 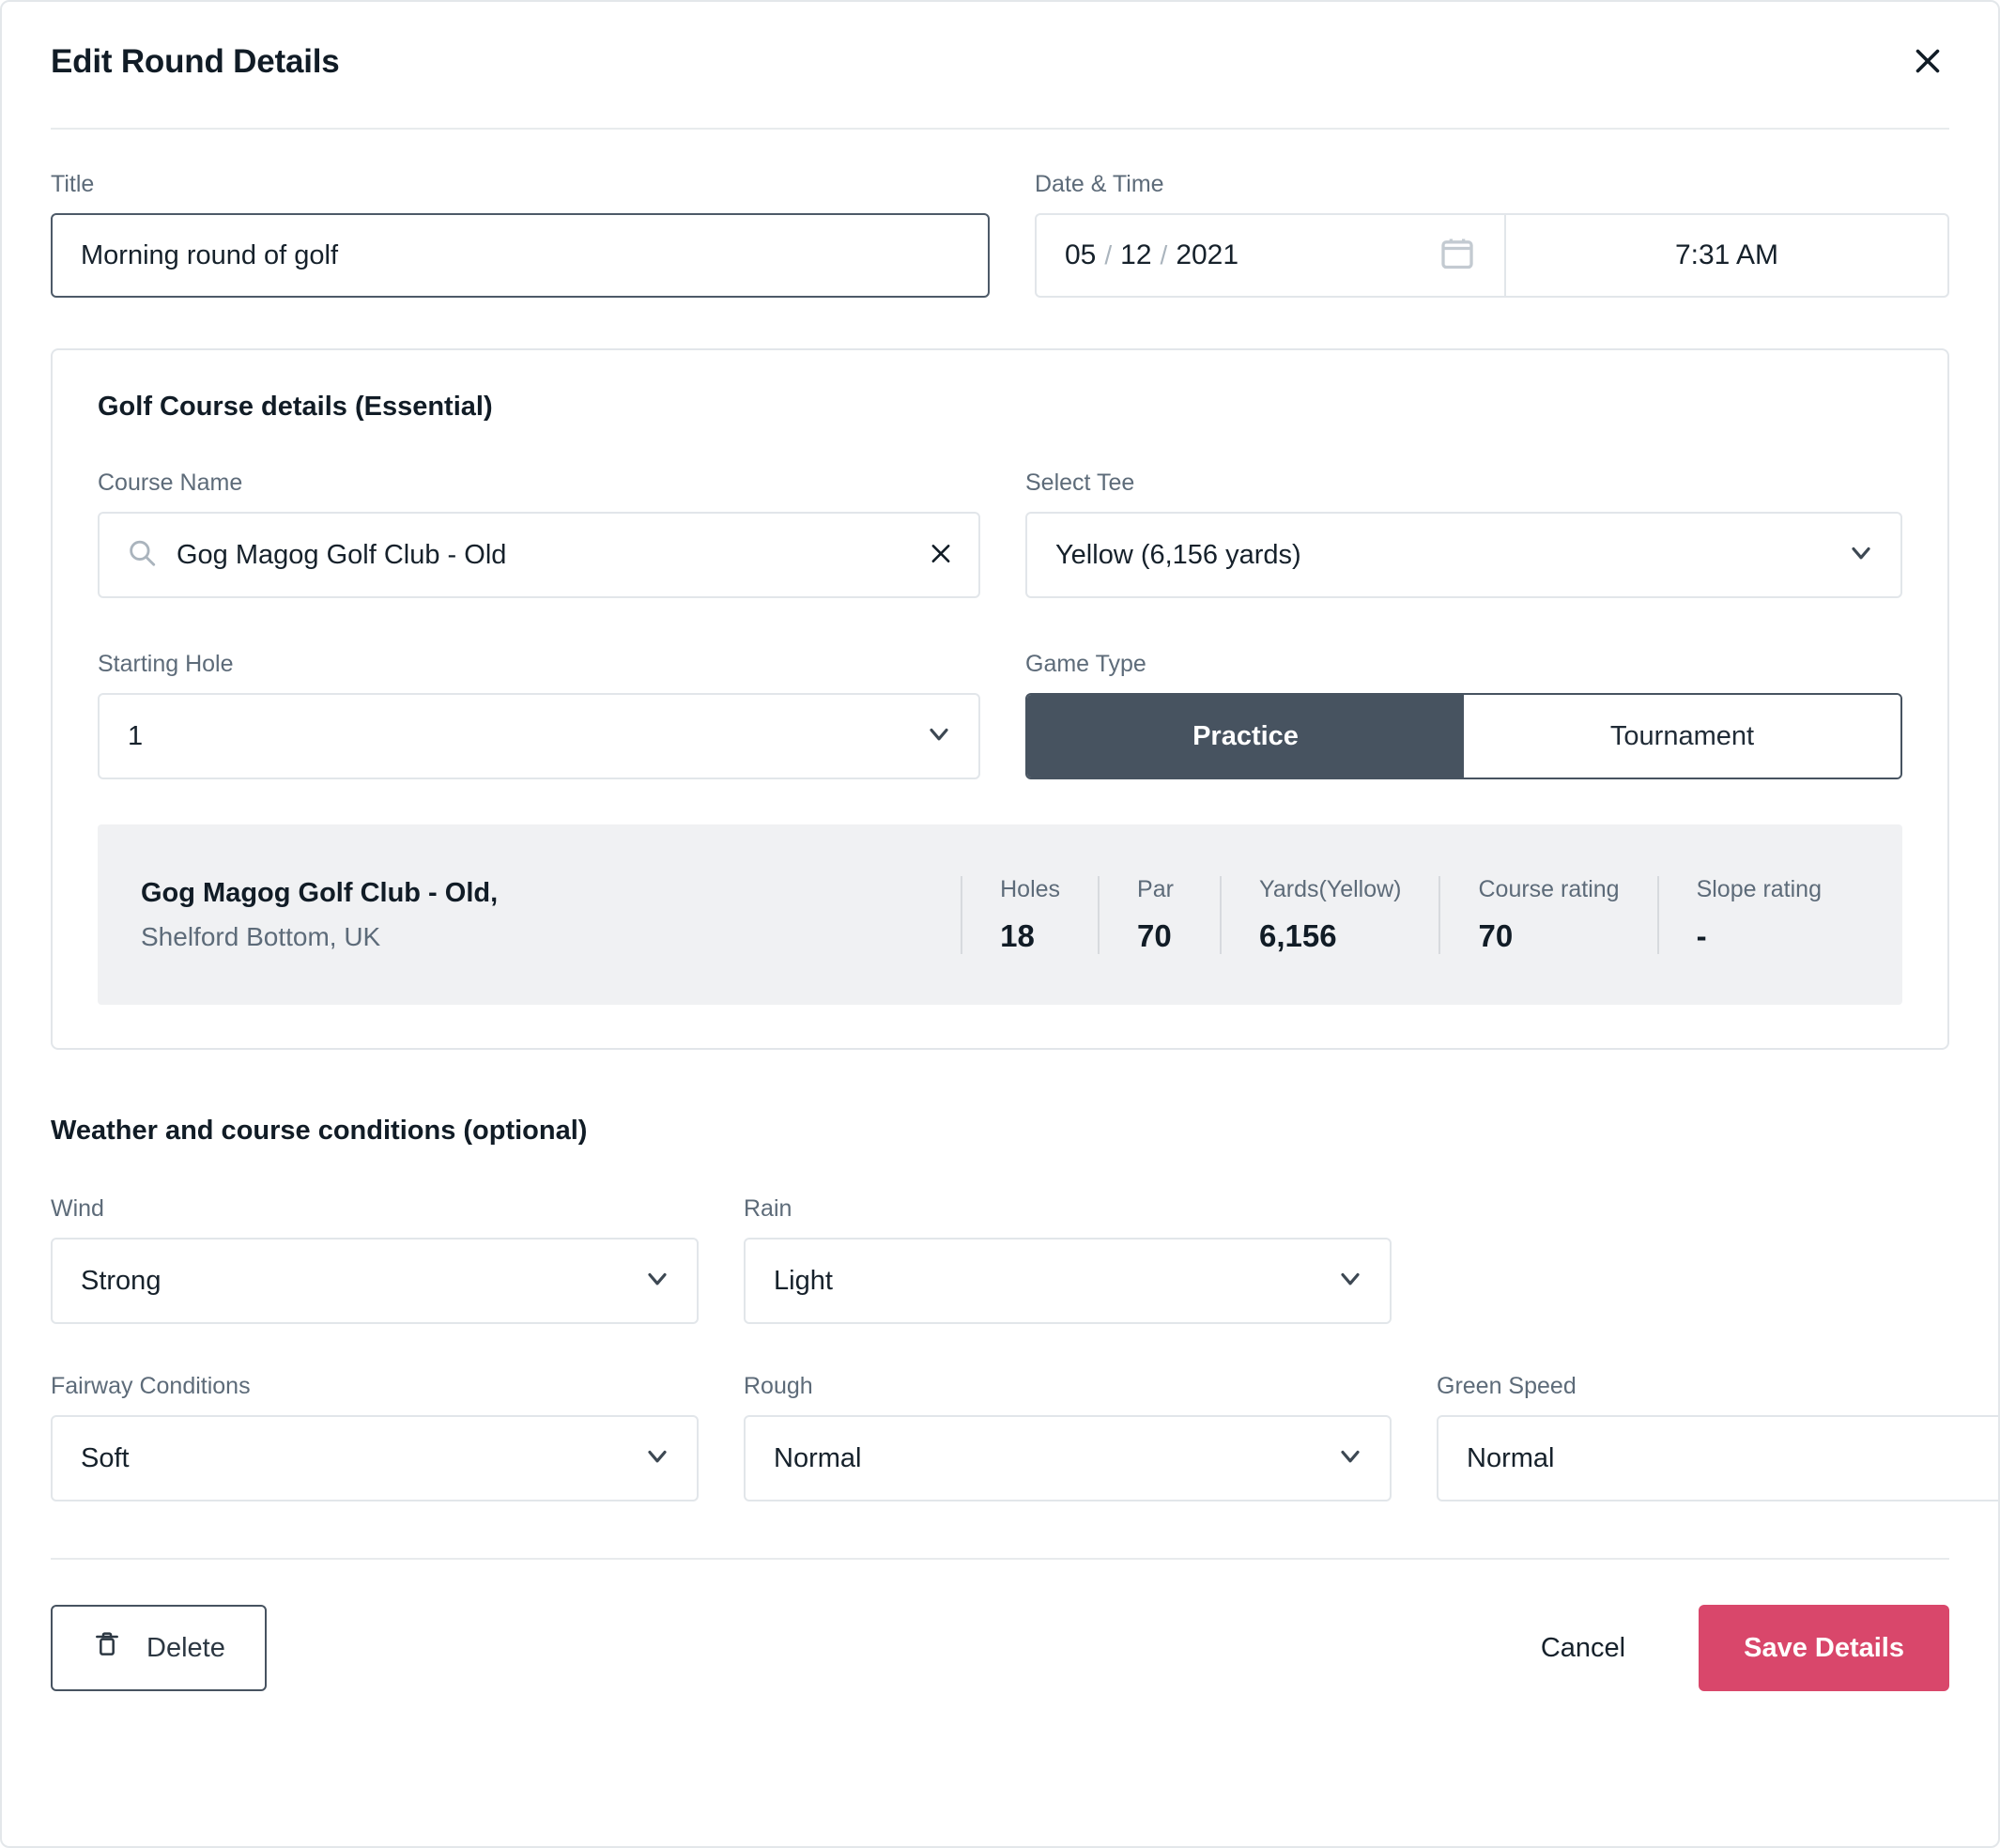 I want to click on stat-holes-value: 18, so click(x=1017, y=935).